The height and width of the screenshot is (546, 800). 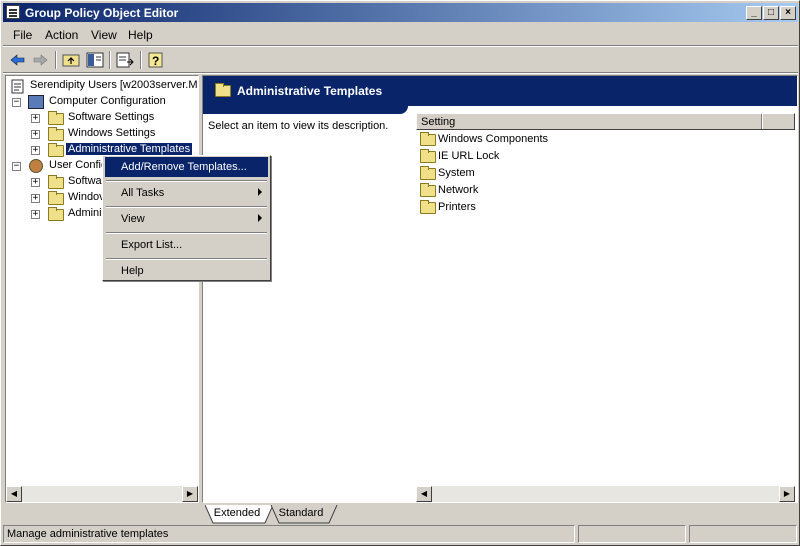 What do you see at coordinates (102, 494) in the screenshot?
I see `tree-horizontal-scrollbar: ◀ ▶` at bounding box center [102, 494].